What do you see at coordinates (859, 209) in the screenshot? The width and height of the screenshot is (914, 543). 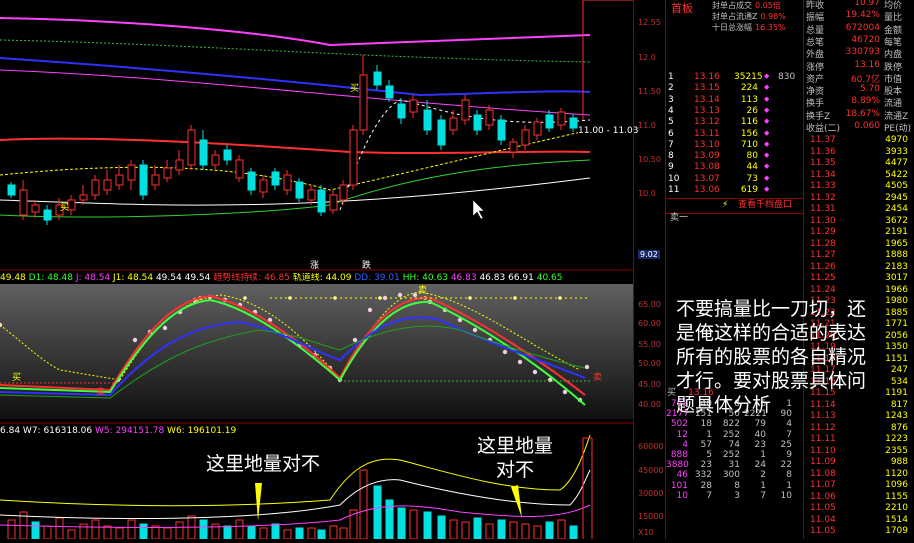 I see `tape-row: 11.31 2454` at bounding box center [859, 209].